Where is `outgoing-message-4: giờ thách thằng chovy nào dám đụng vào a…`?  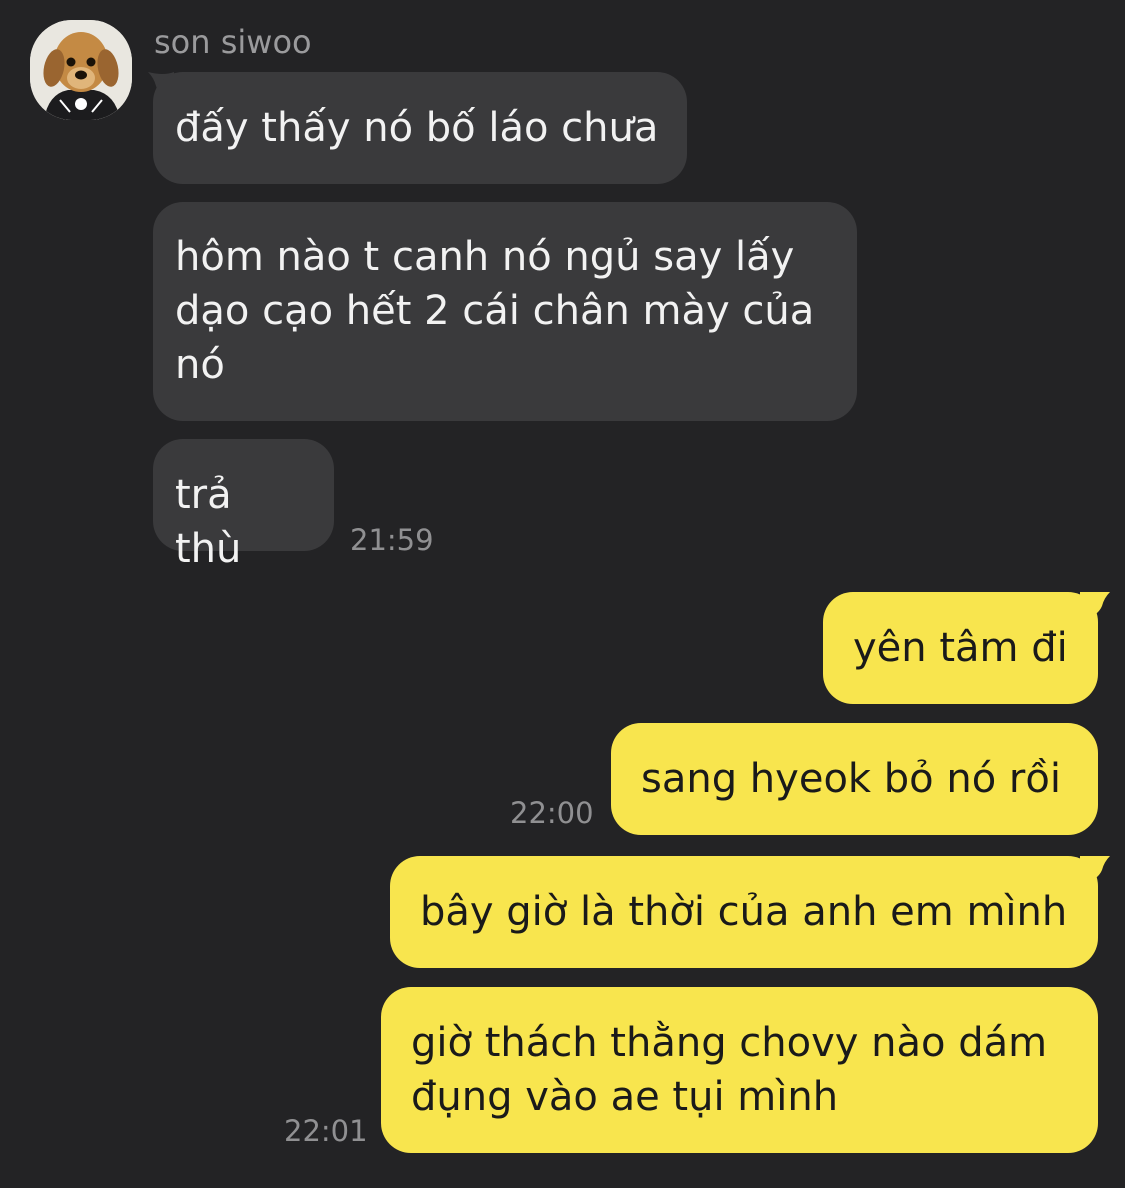
outgoing-message-4: giờ thách thằng chovy nào dám đụng vào a… is located at coordinates (739, 1070).